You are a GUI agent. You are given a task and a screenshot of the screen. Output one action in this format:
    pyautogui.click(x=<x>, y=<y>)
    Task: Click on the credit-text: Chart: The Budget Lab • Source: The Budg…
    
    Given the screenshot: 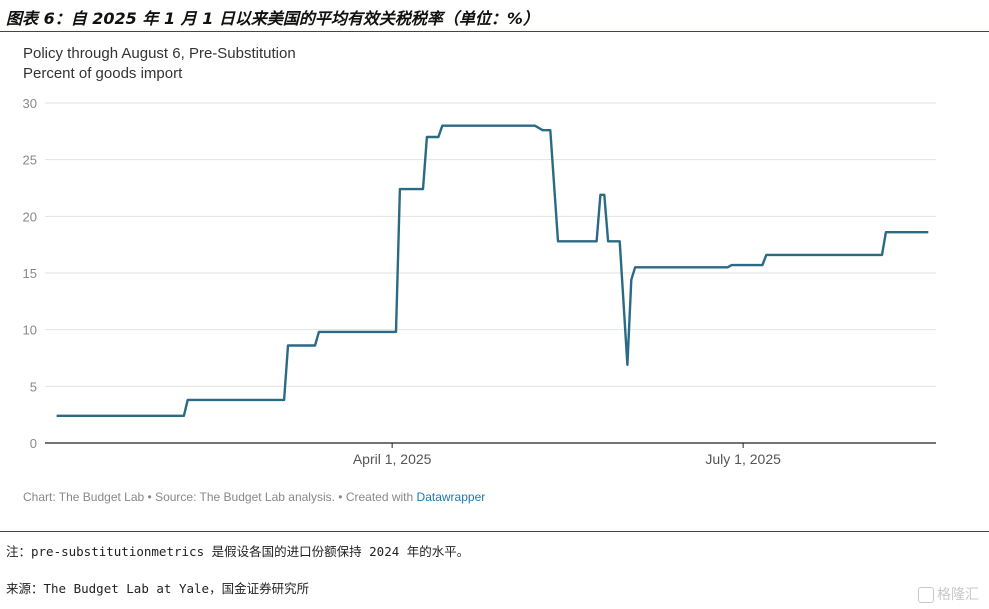 What is the action you would take?
    pyautogui.click(x=220, y=497)
    